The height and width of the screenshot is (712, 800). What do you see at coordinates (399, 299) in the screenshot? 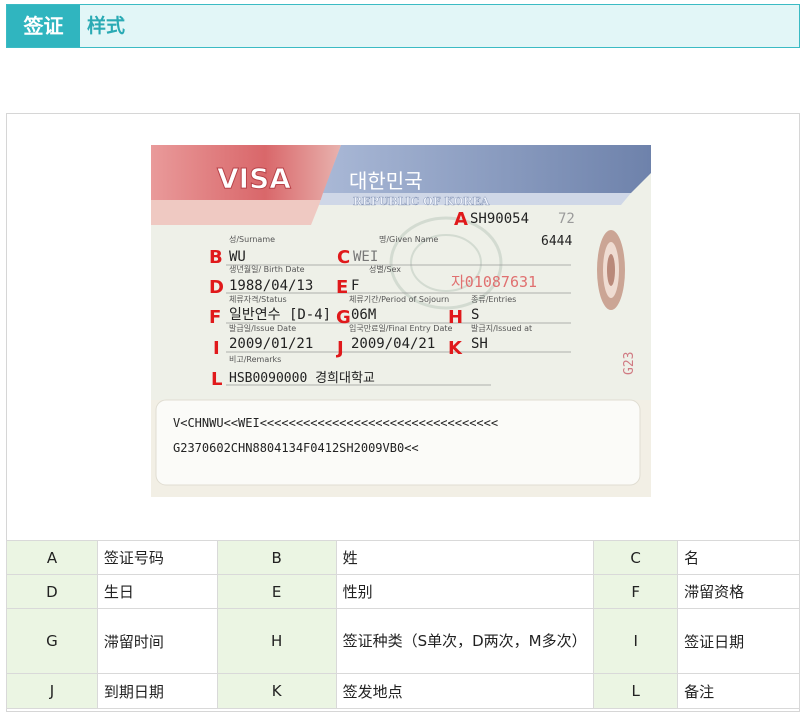
I see `period-label: 체류기간/Period of Sojourn` at bounding box center [399, 299].